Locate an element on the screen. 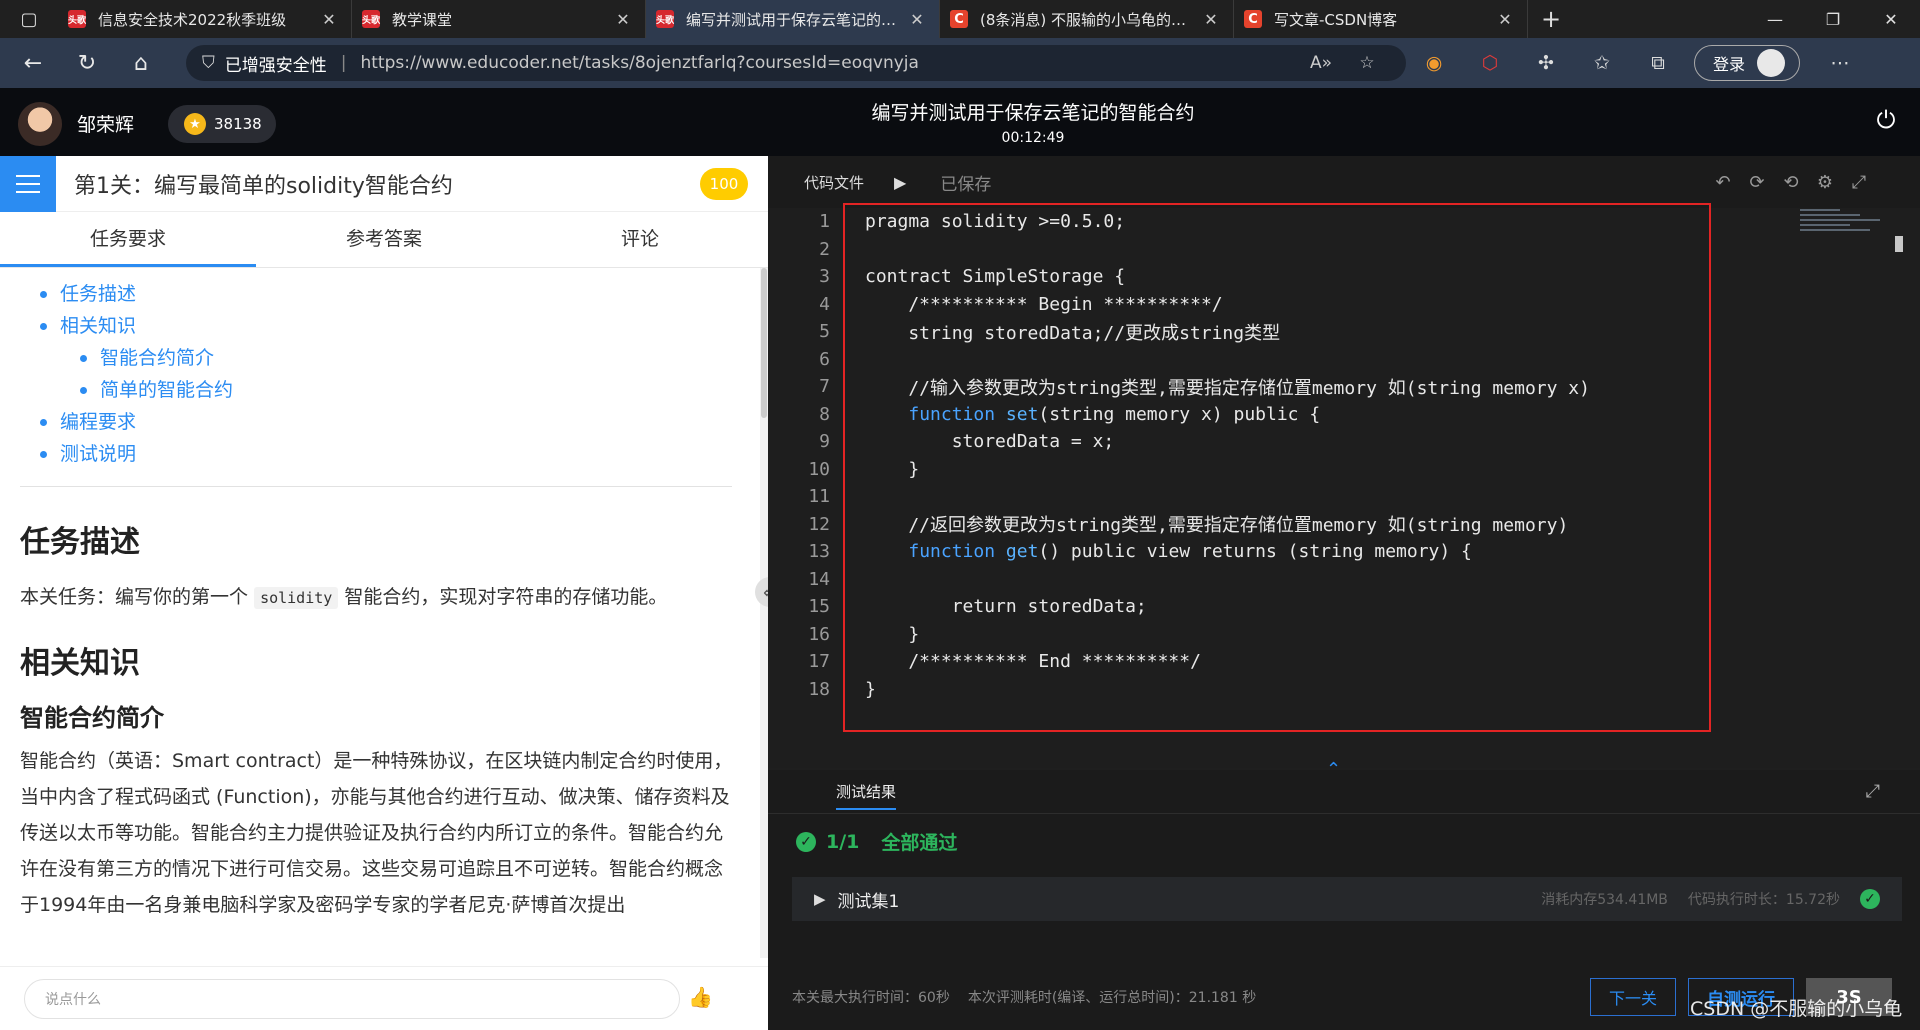 Image resolution: width=1920 pixels, height=1030 pixels. back-icon: ← is located at coordinates (33, 63).